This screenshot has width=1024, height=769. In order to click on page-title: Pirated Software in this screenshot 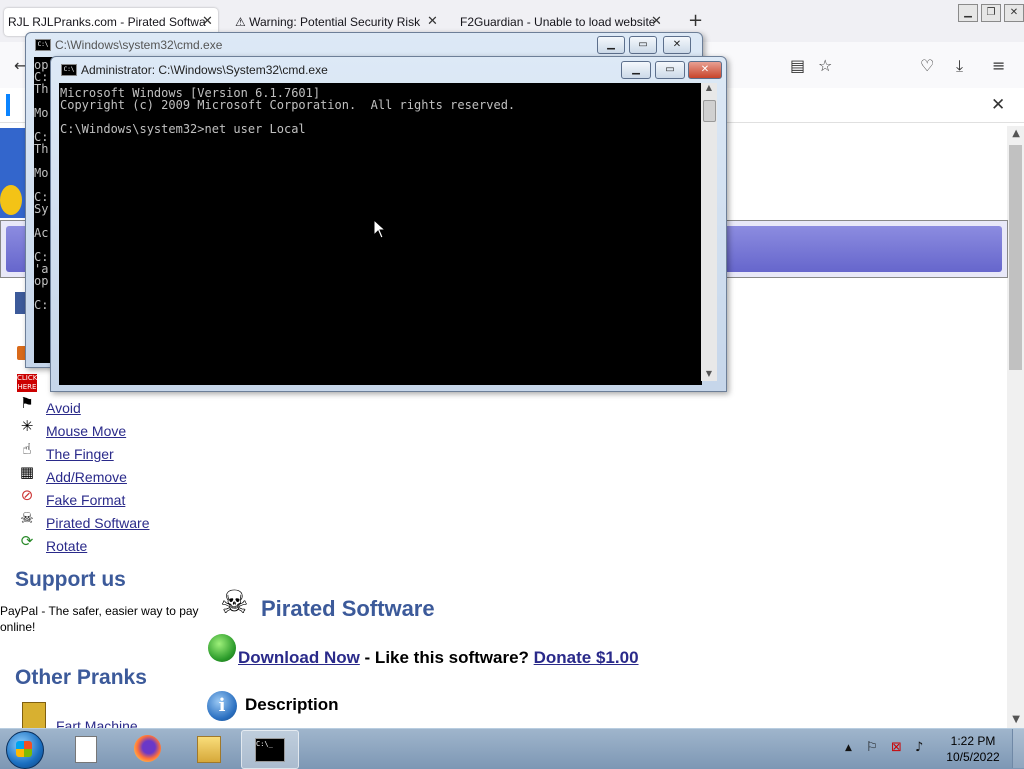, I will do `click(348, 608)`.